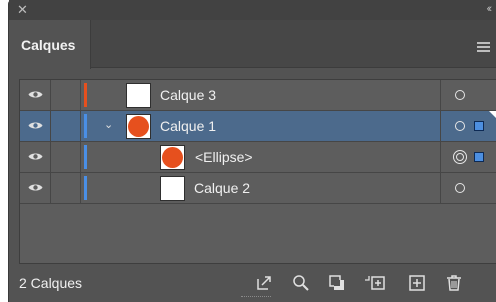  Describe the element at coordinates (374, 283) in the screenshot. I see `new-sublayer-icon` at that location.